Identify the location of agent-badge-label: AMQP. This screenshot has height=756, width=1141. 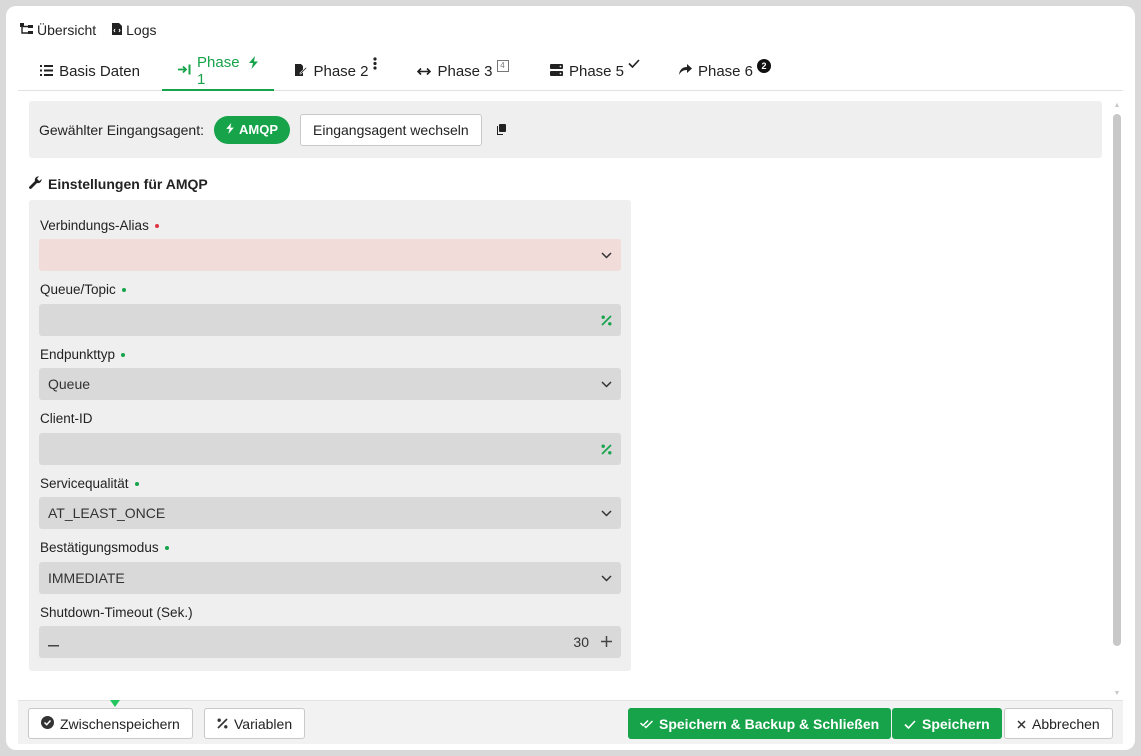
(258, 129).